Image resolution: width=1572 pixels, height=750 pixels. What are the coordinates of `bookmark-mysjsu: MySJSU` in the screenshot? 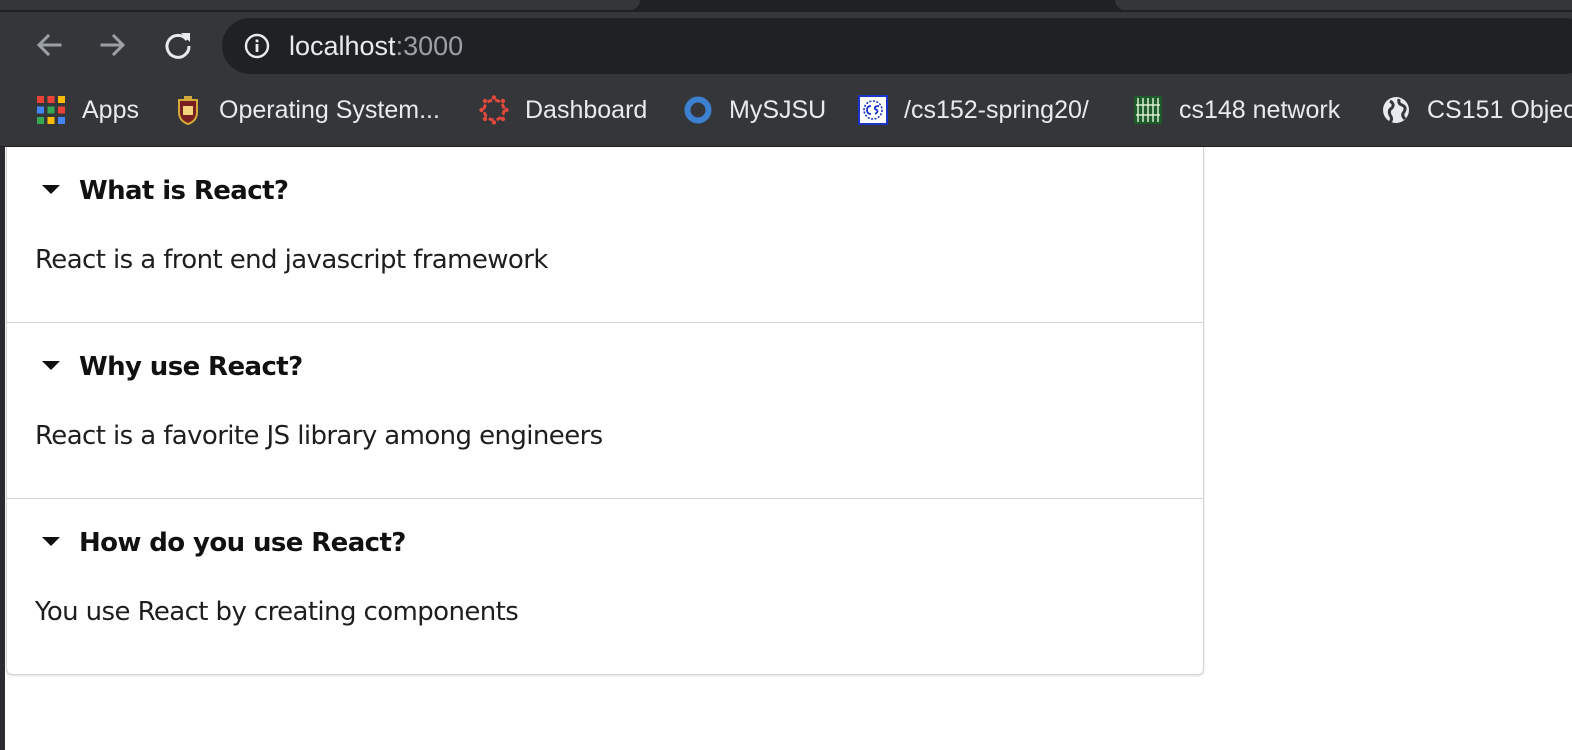 It's located at (754, 110).